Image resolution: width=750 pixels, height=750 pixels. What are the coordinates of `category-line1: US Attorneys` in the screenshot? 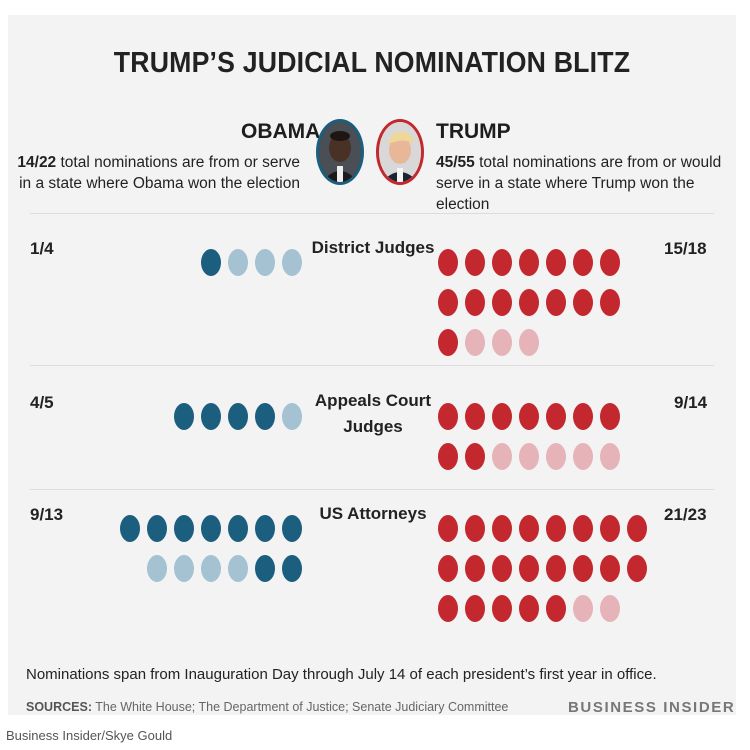 It's located at (373, 513).